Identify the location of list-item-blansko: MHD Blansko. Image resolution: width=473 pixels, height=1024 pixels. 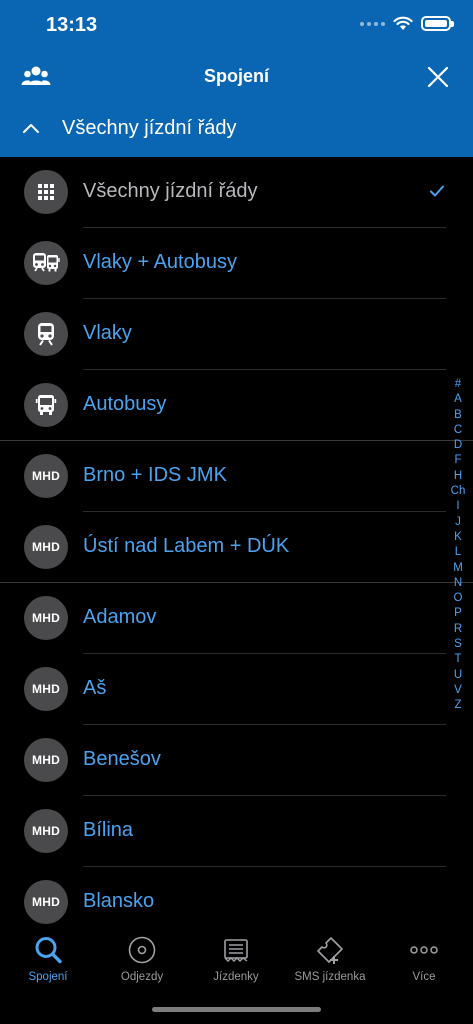
(236, 897).